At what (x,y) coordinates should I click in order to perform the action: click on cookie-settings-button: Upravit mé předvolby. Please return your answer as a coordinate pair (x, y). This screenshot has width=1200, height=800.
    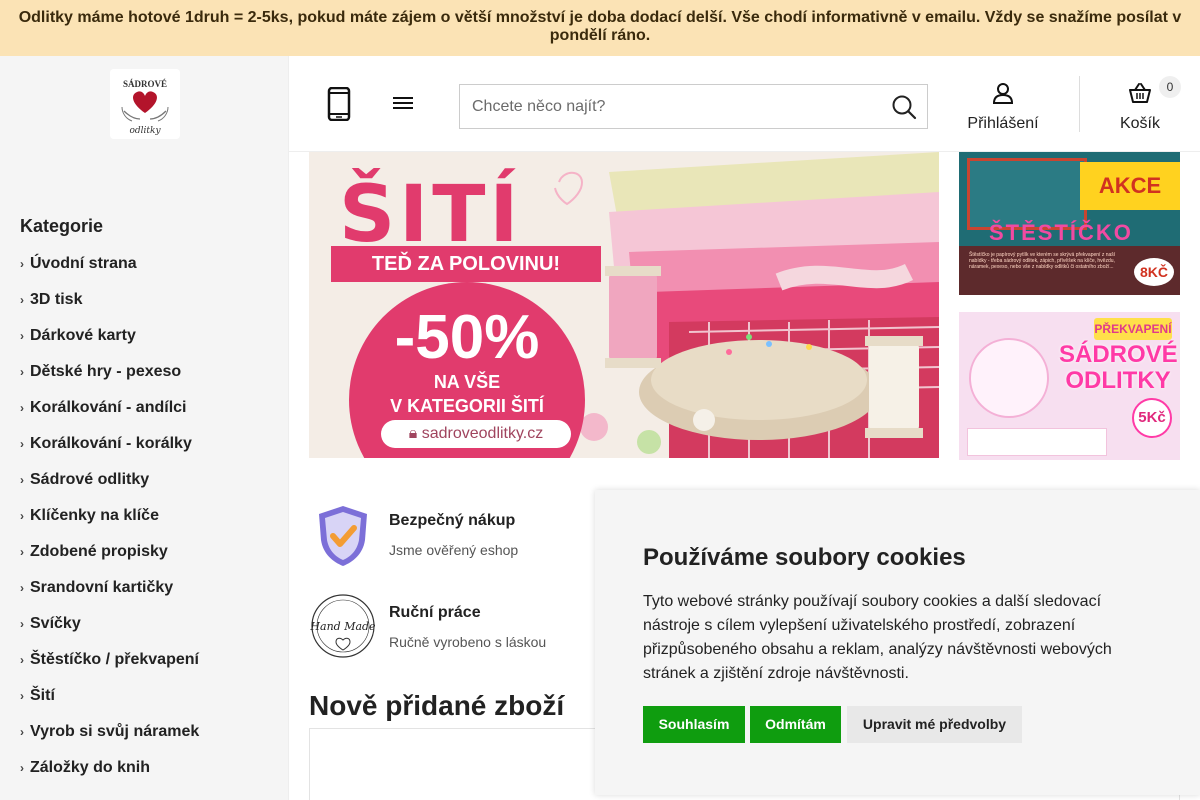
    Looking at the image, I should click on (934, 724).